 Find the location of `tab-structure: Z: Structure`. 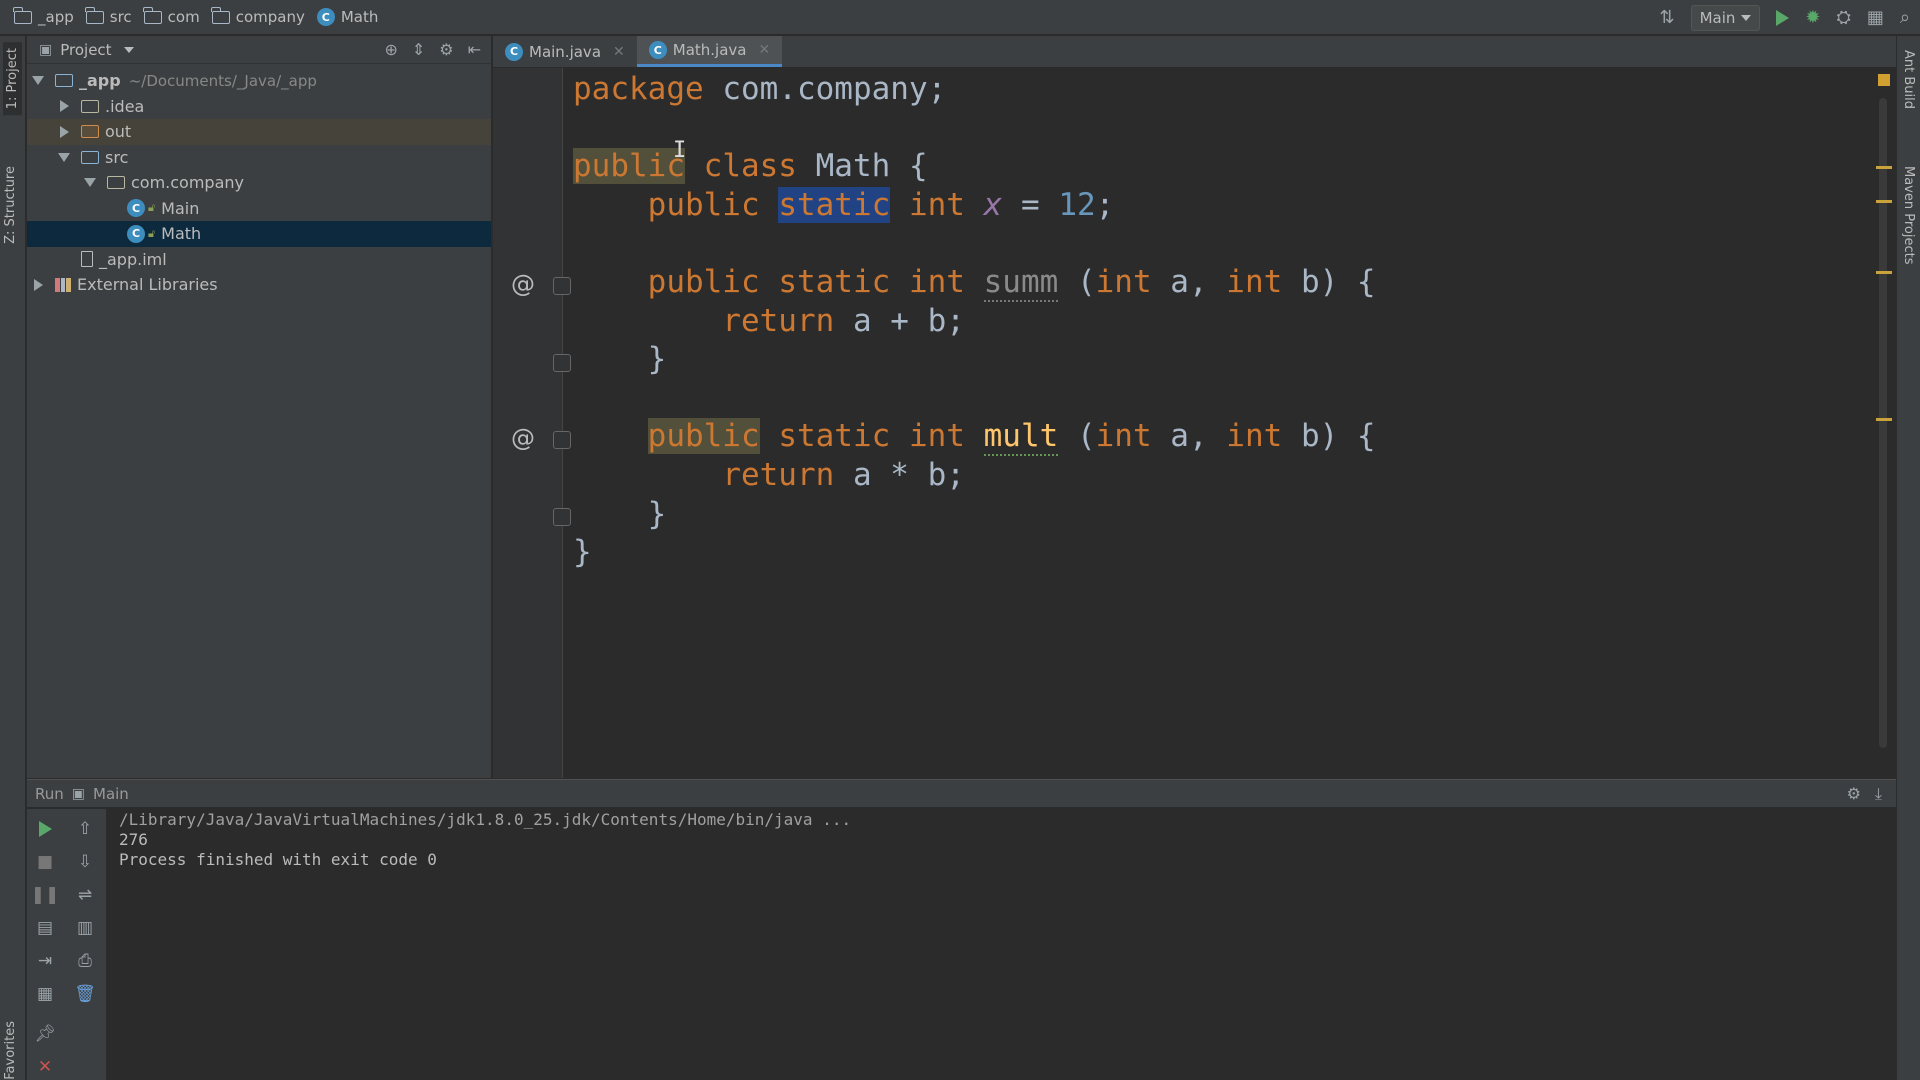

tab-structure: Z: Structure is located at coordinates (10, 205).